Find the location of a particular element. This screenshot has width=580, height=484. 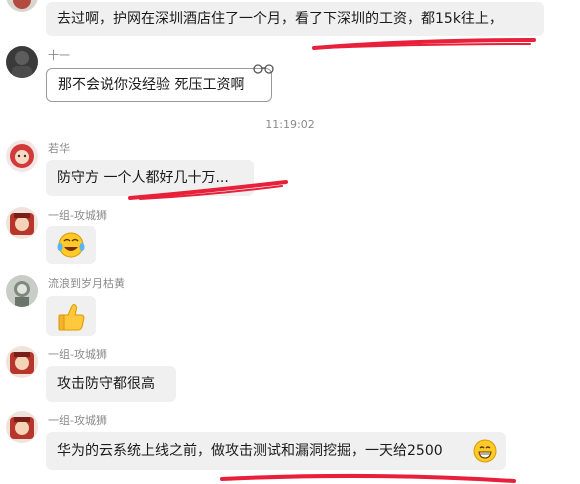

message-text: 华为的云系统上线之前，做攻击测试和漏洞挖掘，一天给2500 is located at coordinates (250, 451).